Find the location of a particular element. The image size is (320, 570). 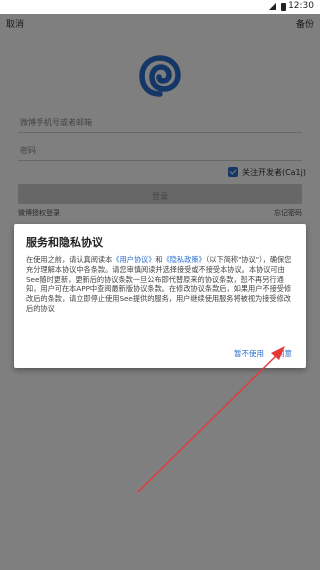

dialog-title: 服务和隐私协议 is located at coordinates (64, 242).